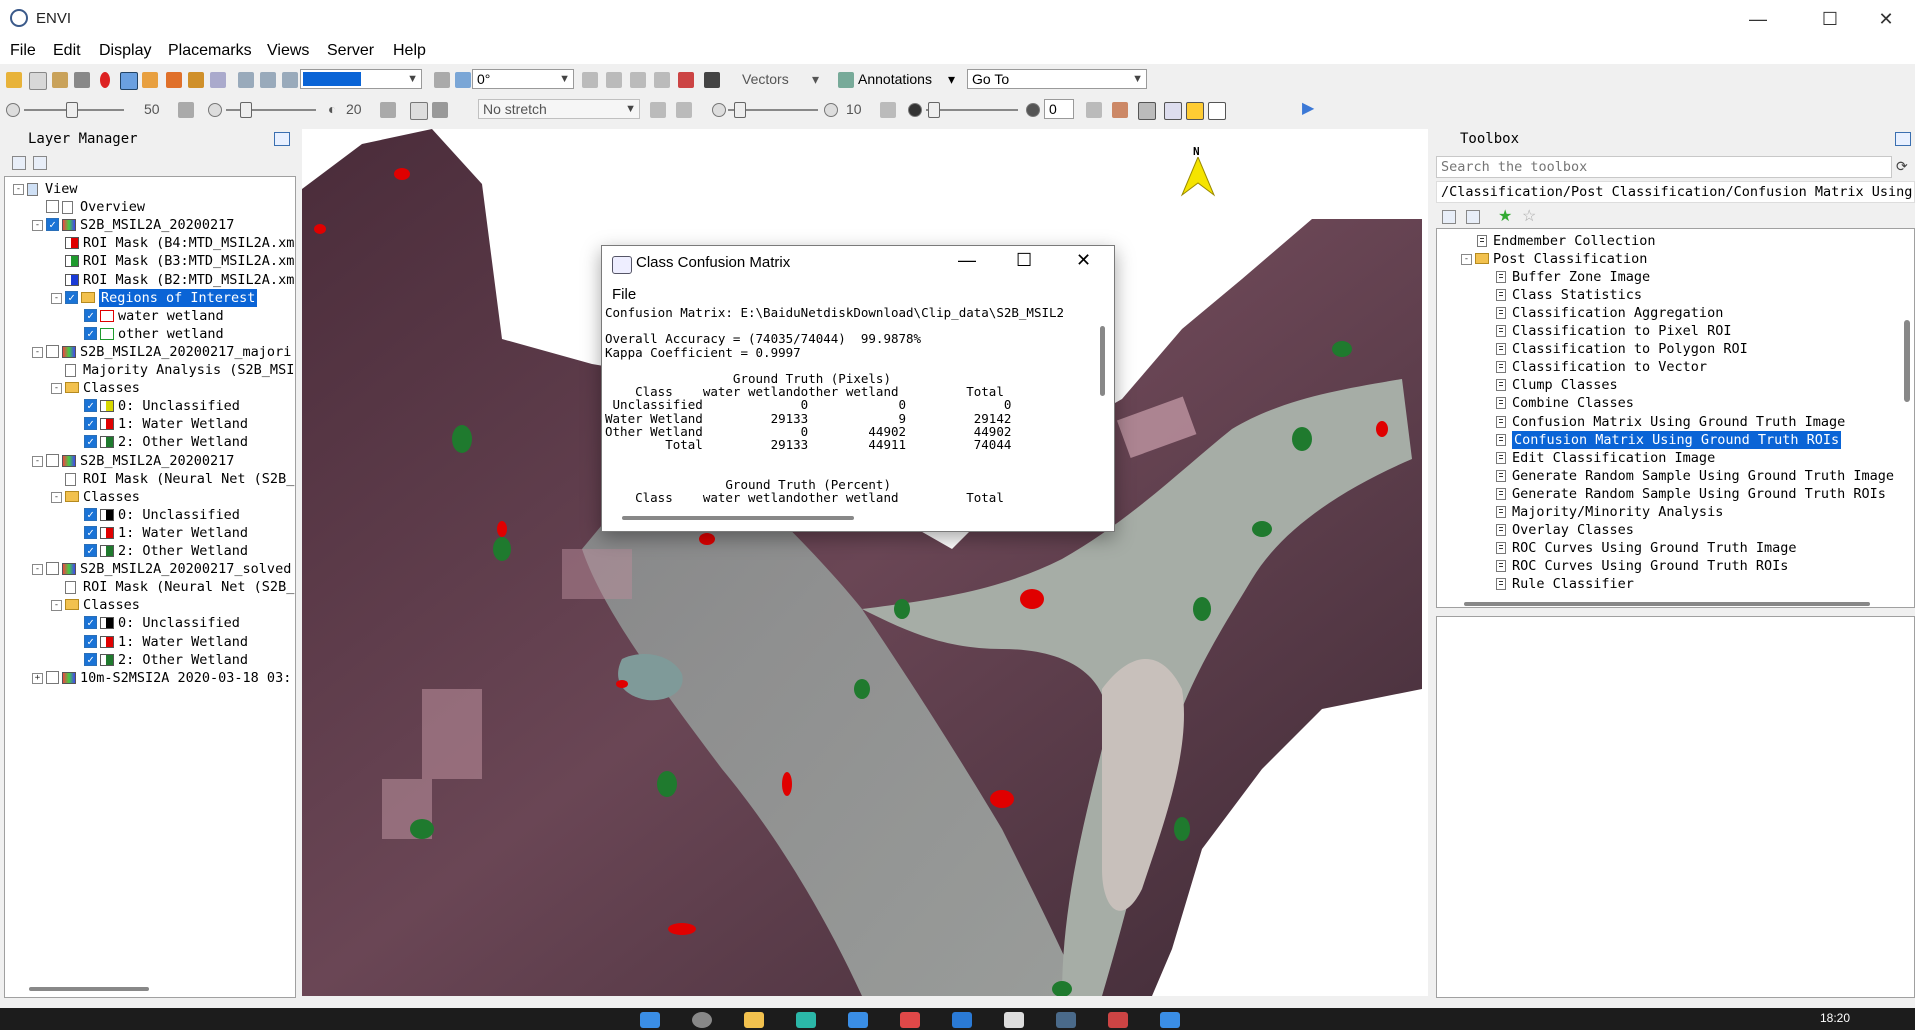 This screenshot has width=1915, height=1030. I want to click on toolbox-scrollbar, so click(1907, 361).